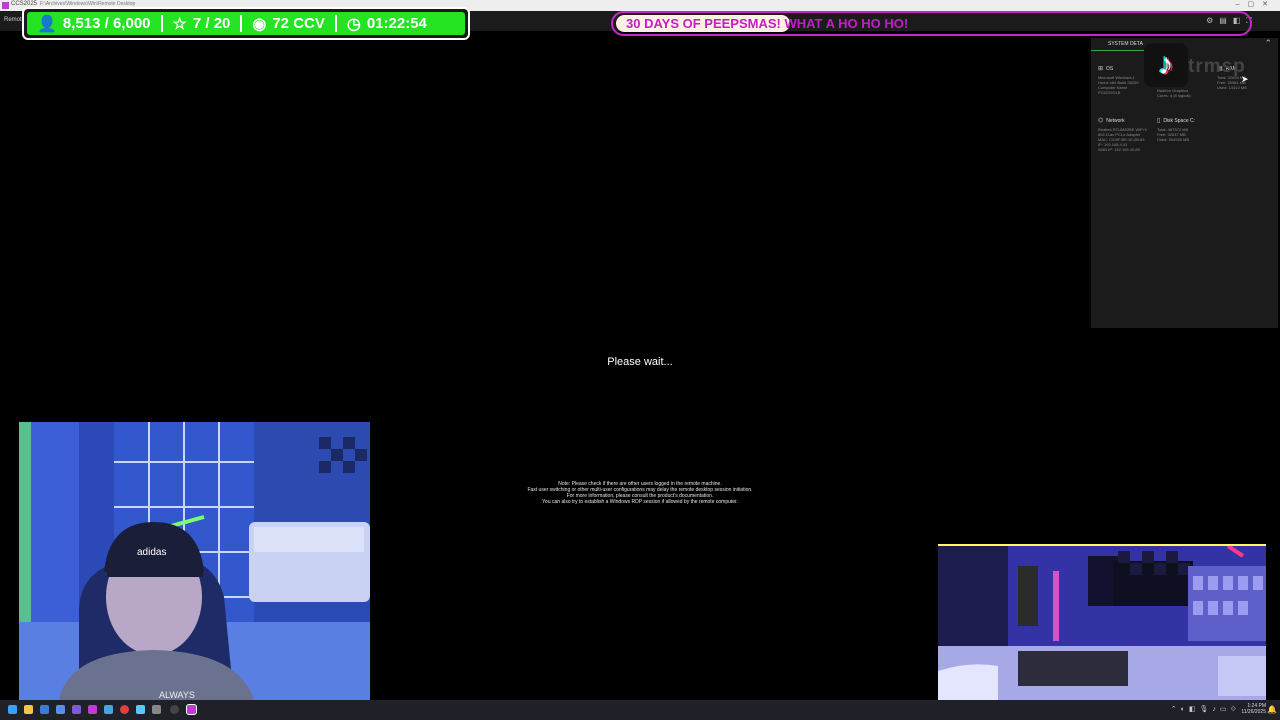 The image size is (1280, 720). I want to click on file-explorer-icon, so click(28, 709).